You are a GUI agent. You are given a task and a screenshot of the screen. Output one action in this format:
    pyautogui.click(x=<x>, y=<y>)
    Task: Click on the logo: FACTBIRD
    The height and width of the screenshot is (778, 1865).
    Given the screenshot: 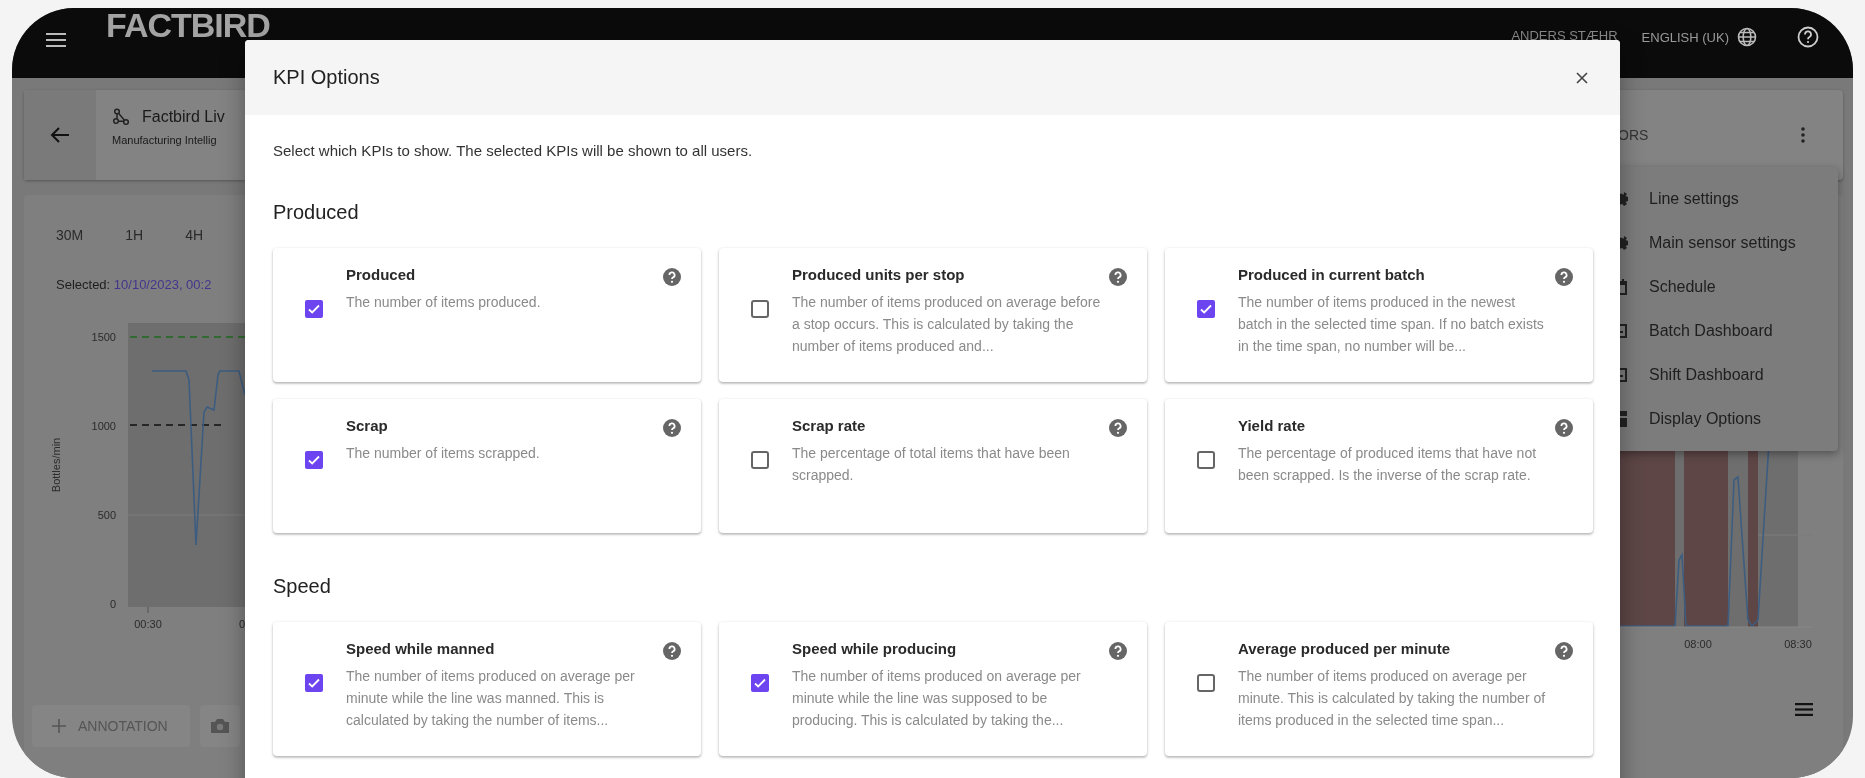 What is the action you would take?
    pyautogui.click(x=188, y=25)
    